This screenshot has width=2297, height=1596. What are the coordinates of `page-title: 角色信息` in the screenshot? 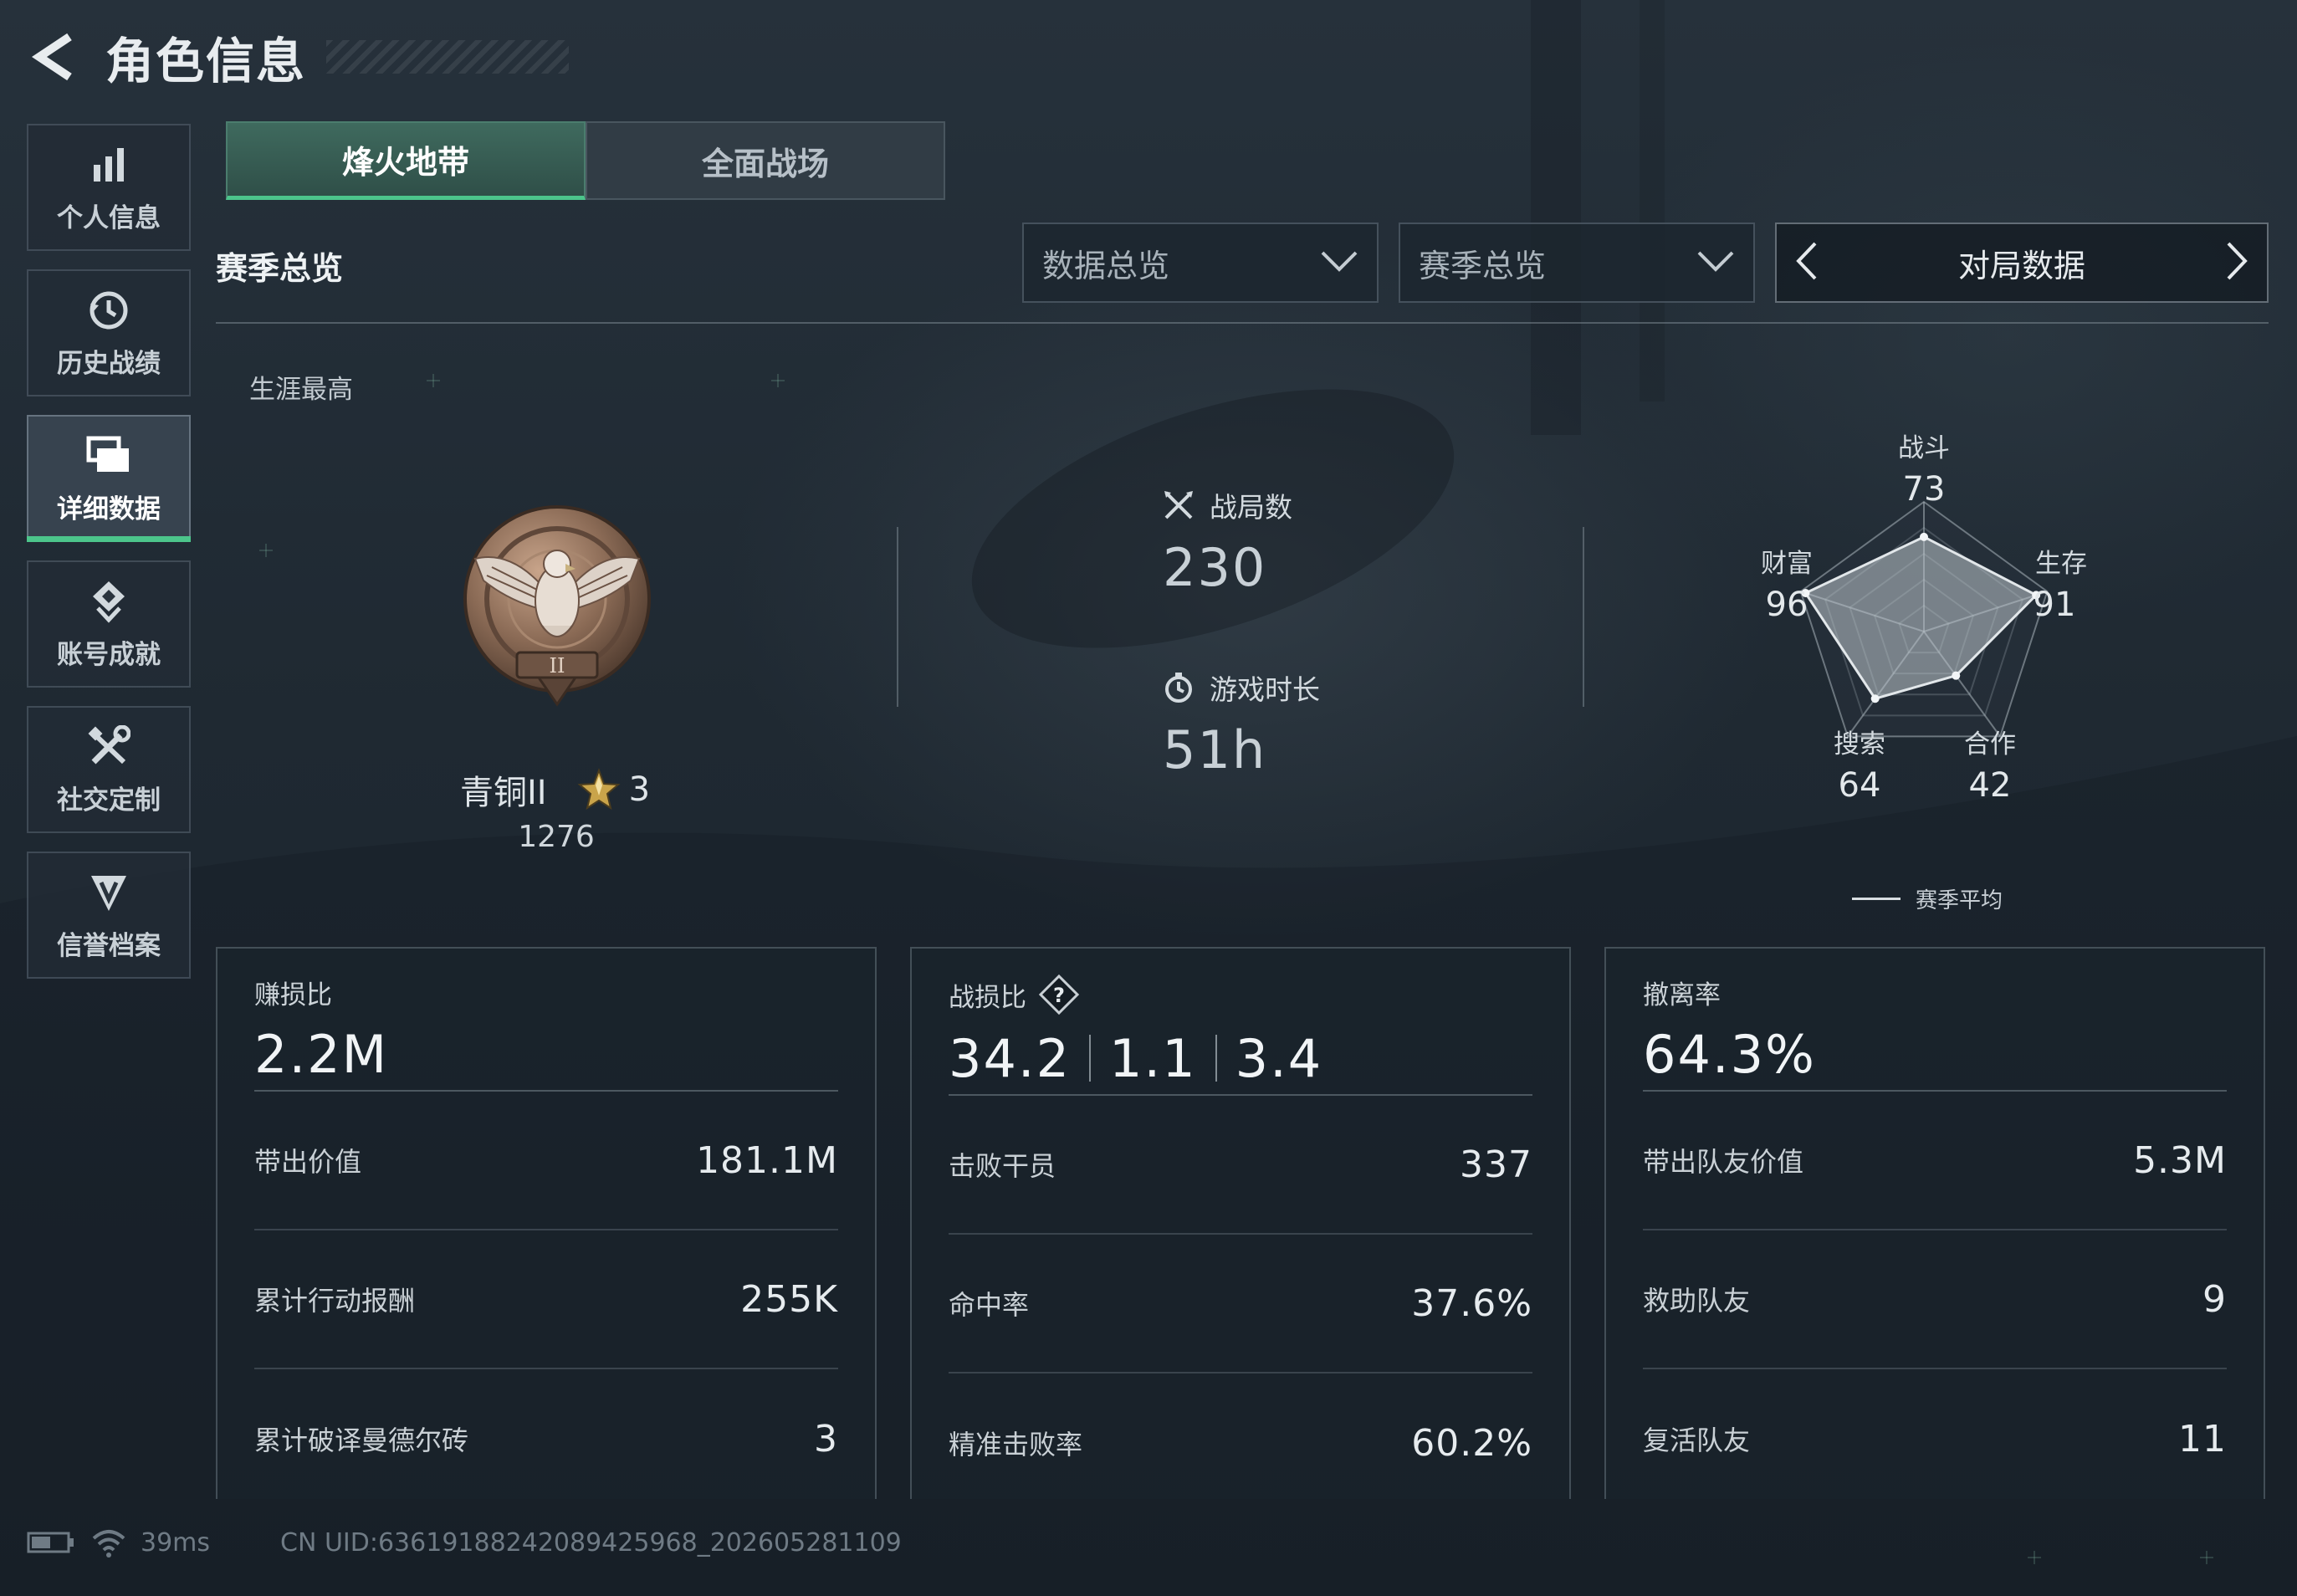 It's located at (206, 62).